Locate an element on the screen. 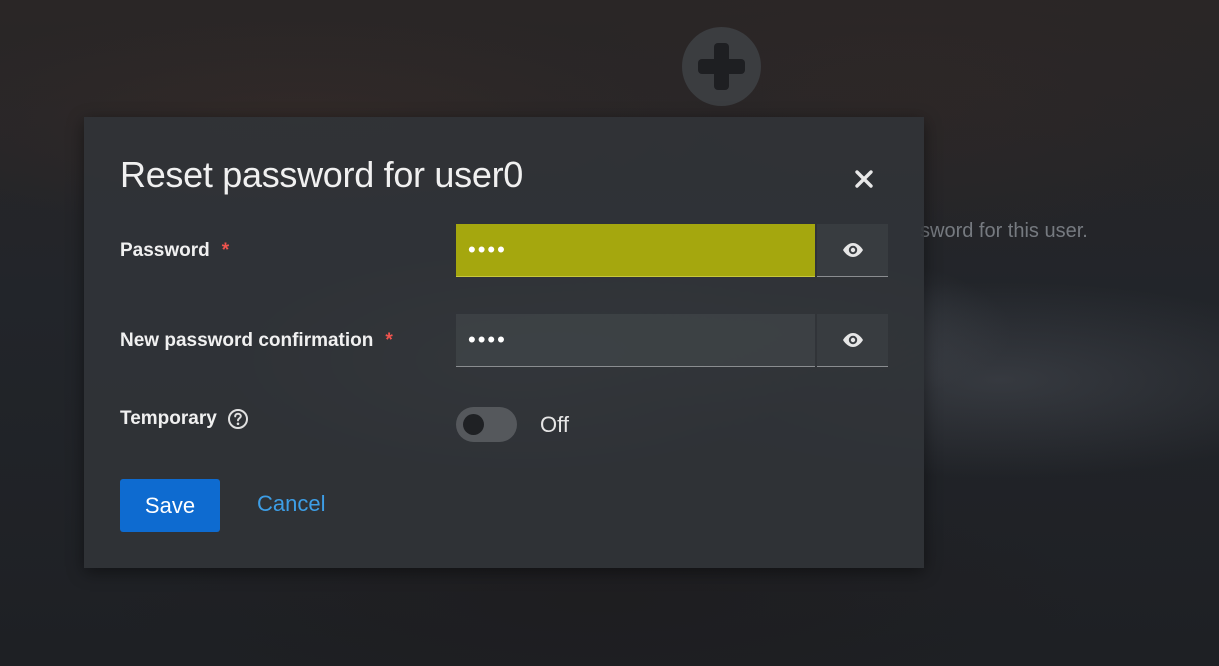 This screenshot has height=666, width=1219. password-input is located at coordinates (635, 250).